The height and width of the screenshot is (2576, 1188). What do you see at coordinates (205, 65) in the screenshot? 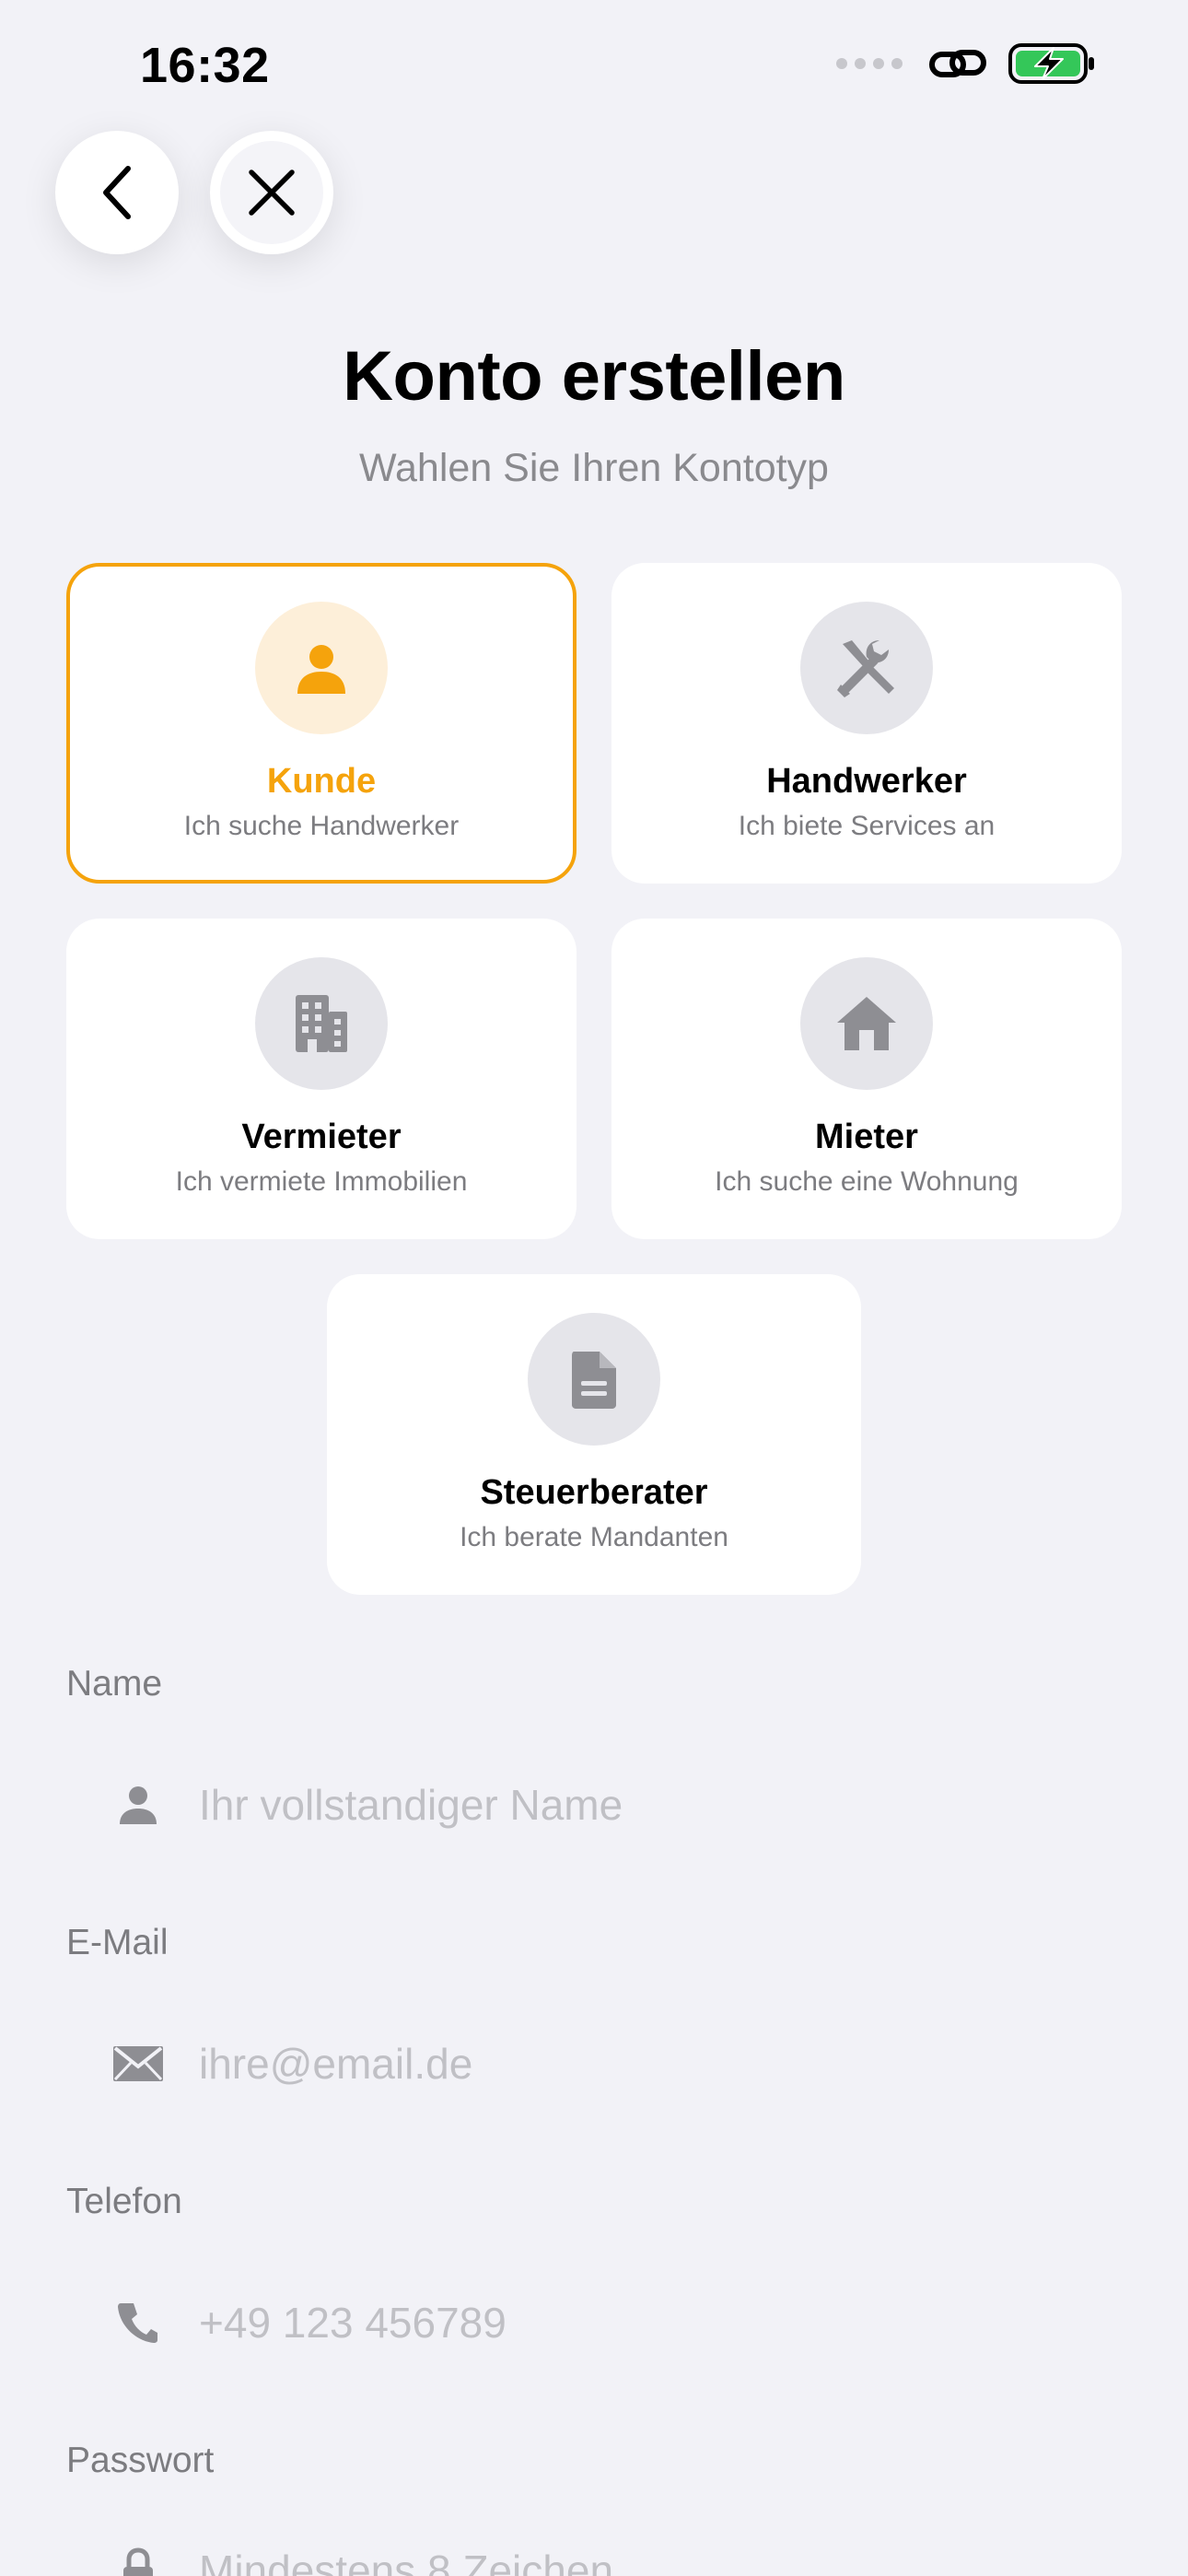
I see `status-time: 16:32` at bounding box center [205, 65].